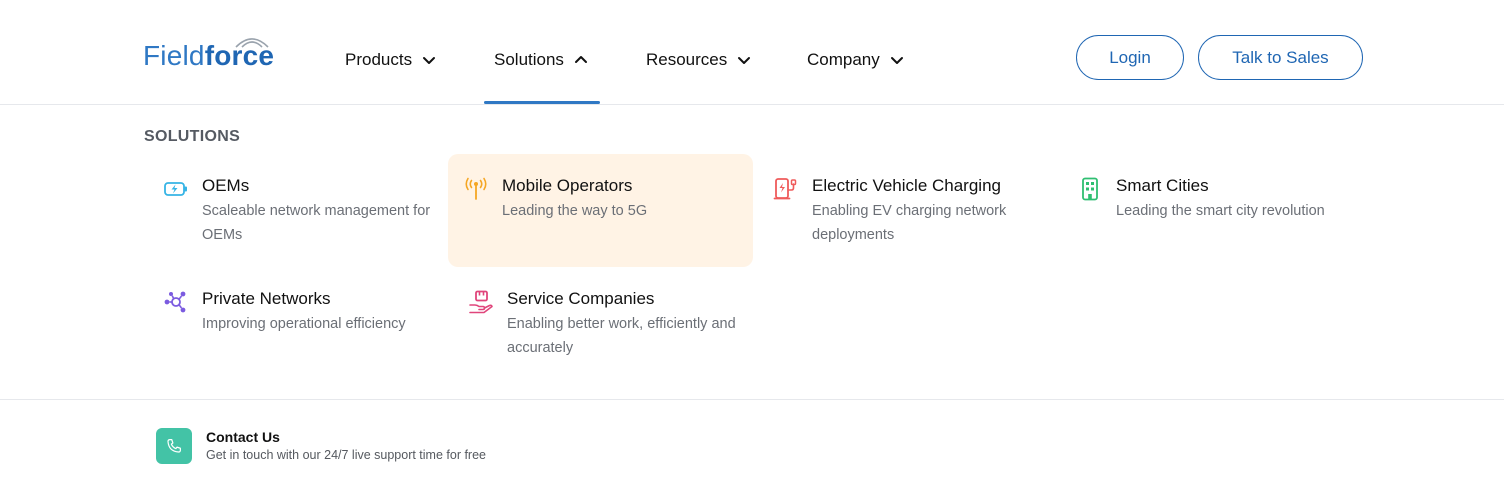 The height and width of the screenshot is (489, 1504). Describe the element at coordinates (476, 188) in the screenshot. I see `antenna-icon` at that location.